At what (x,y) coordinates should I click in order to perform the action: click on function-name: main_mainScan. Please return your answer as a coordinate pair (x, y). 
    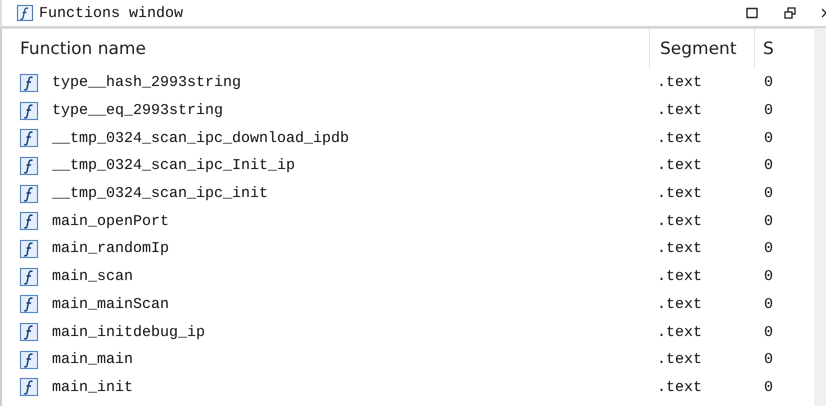
    Looking at the image, I should click on (111, 304).